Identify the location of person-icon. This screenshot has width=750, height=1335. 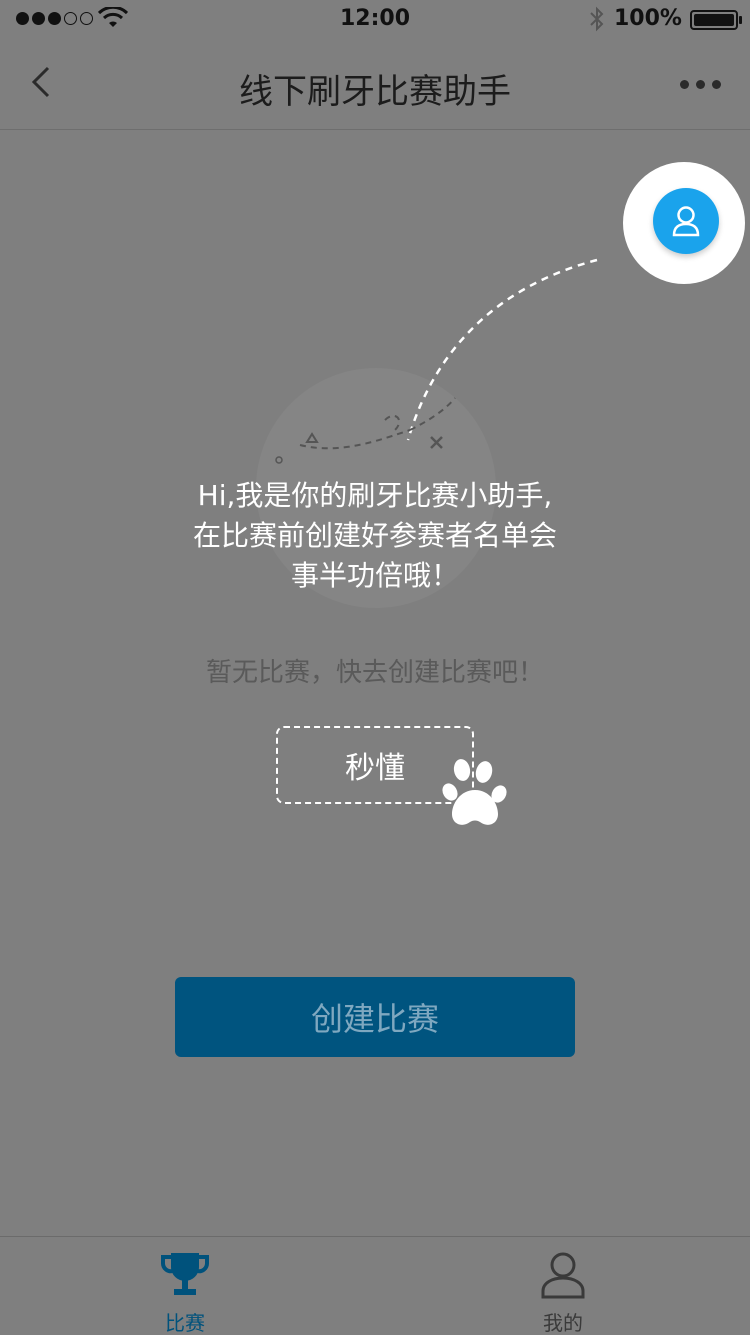
(686, 221).